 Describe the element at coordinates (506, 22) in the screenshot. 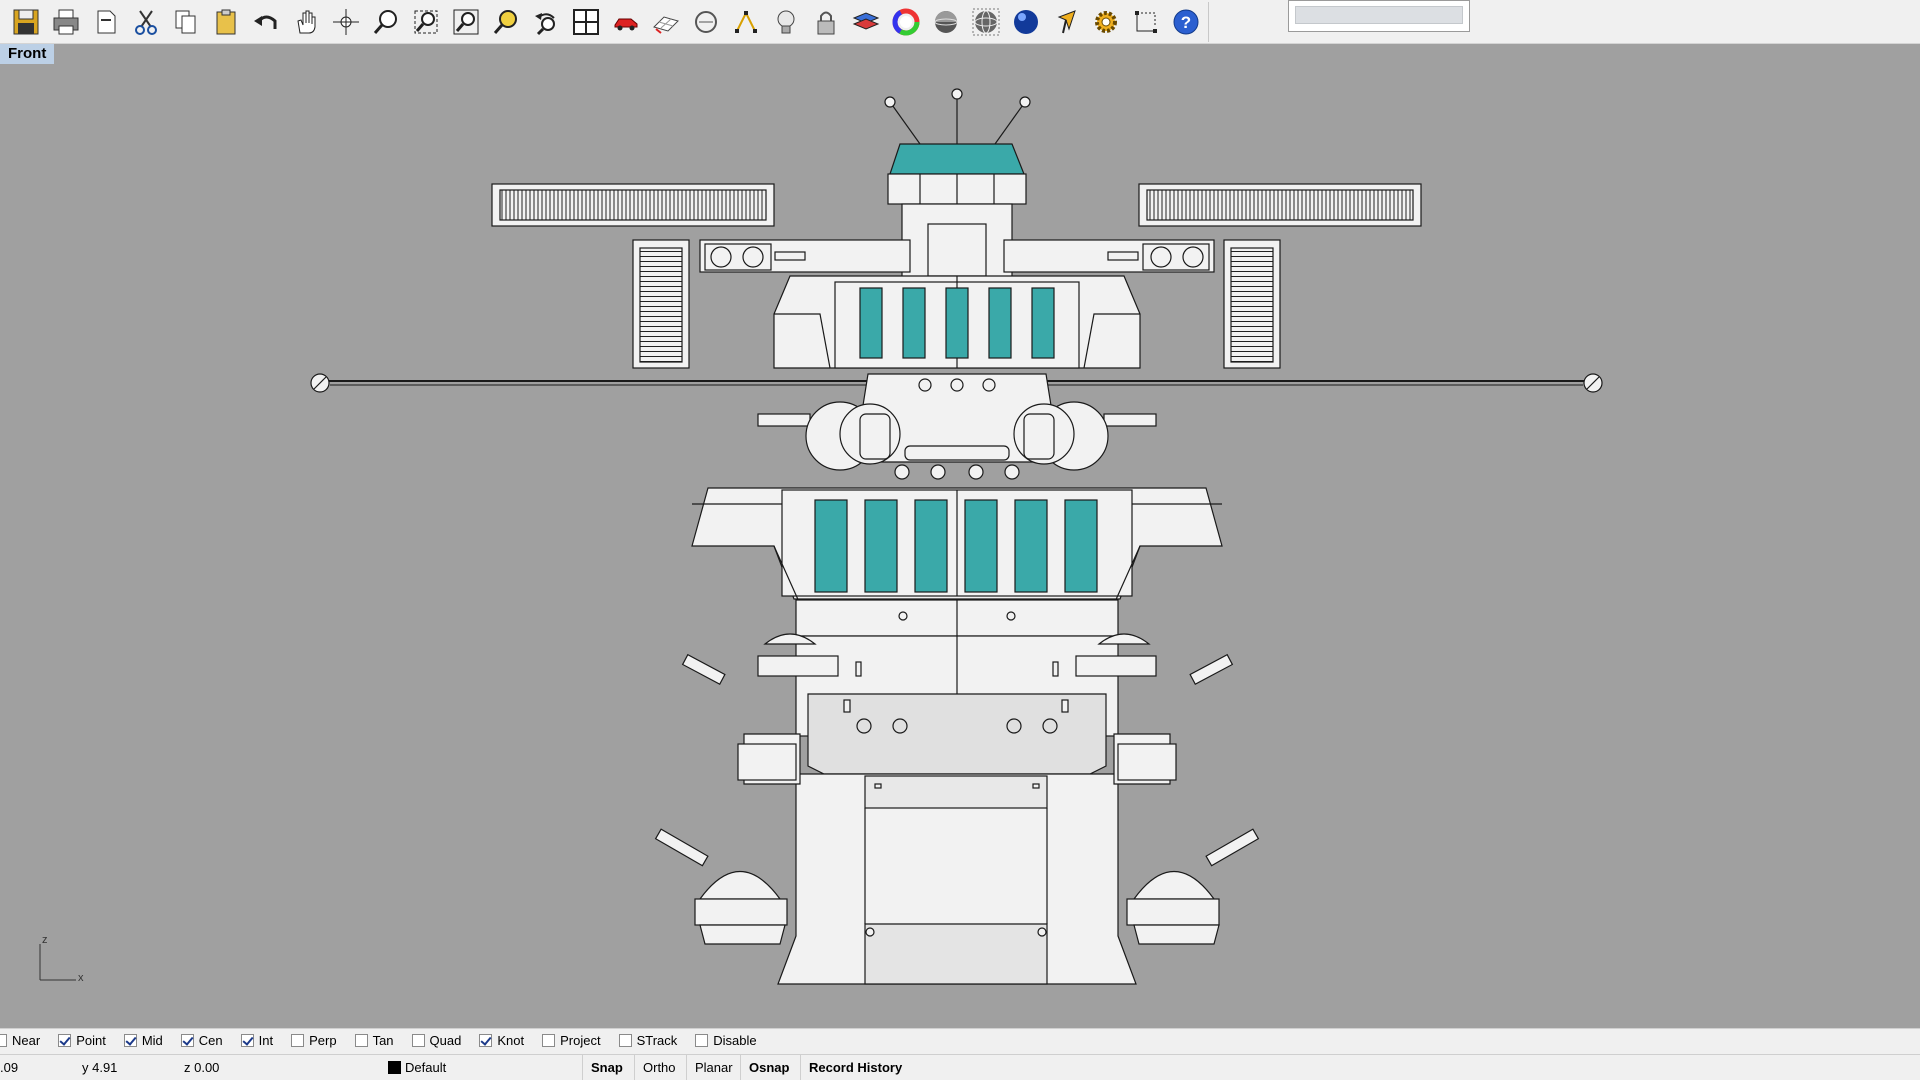

I see `zoom-selected-icon` at that location.